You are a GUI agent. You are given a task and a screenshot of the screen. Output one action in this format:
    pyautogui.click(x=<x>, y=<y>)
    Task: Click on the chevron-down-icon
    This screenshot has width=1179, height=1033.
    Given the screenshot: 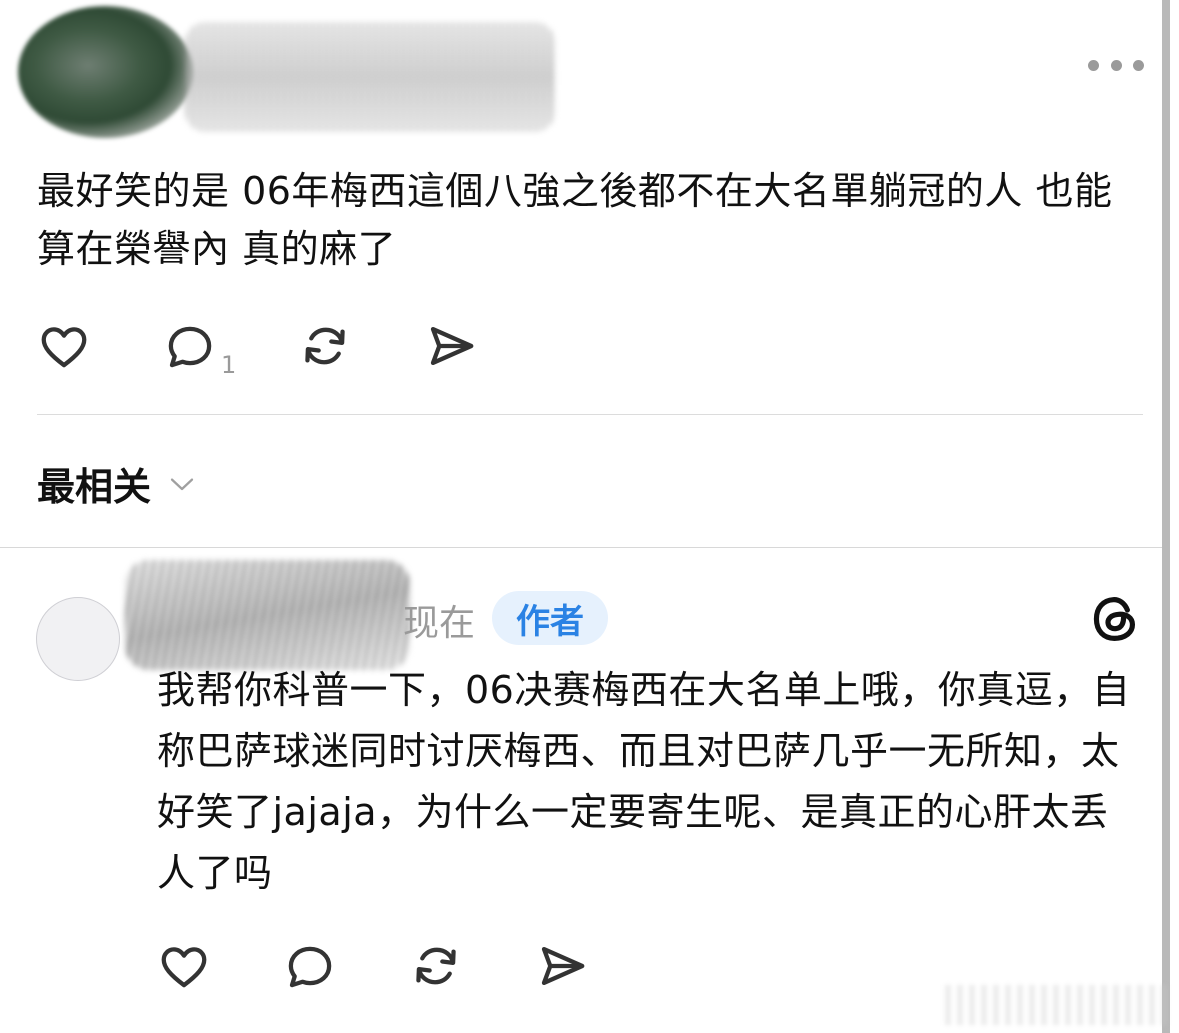 What is the action you would take?
    pyautogui.click(x=182, y=484)
    